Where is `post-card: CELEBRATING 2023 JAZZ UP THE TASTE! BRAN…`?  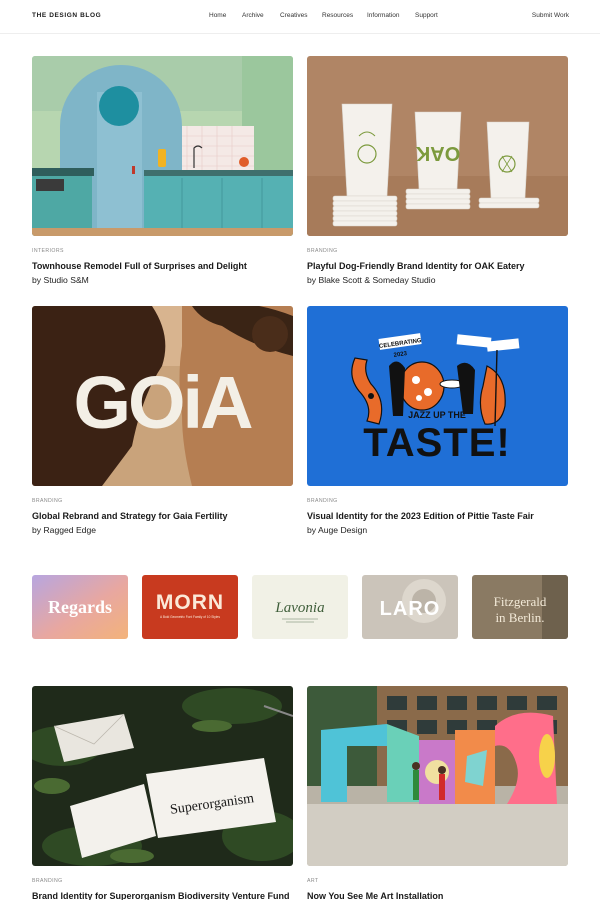 post-card: CELEBRATING 2023 JAZZ UP THE TASTE! BRAN… is located at coordinates (437, 421).